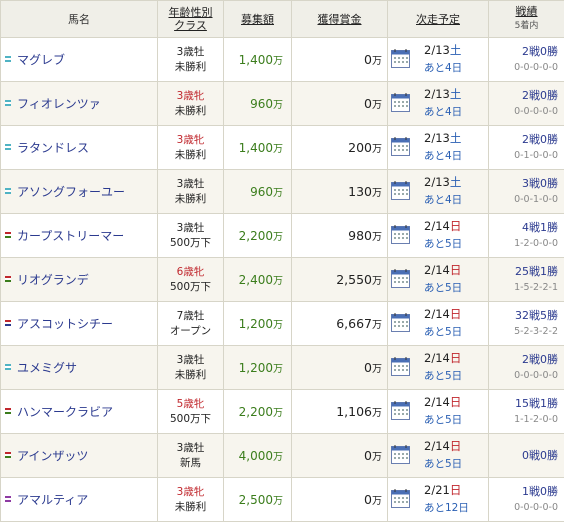 This screenshot has height=522, width=564. Describe the element at coordinates (53, 280) in the screenshot. I see `horse-name-link: リオグランデ` at that location.